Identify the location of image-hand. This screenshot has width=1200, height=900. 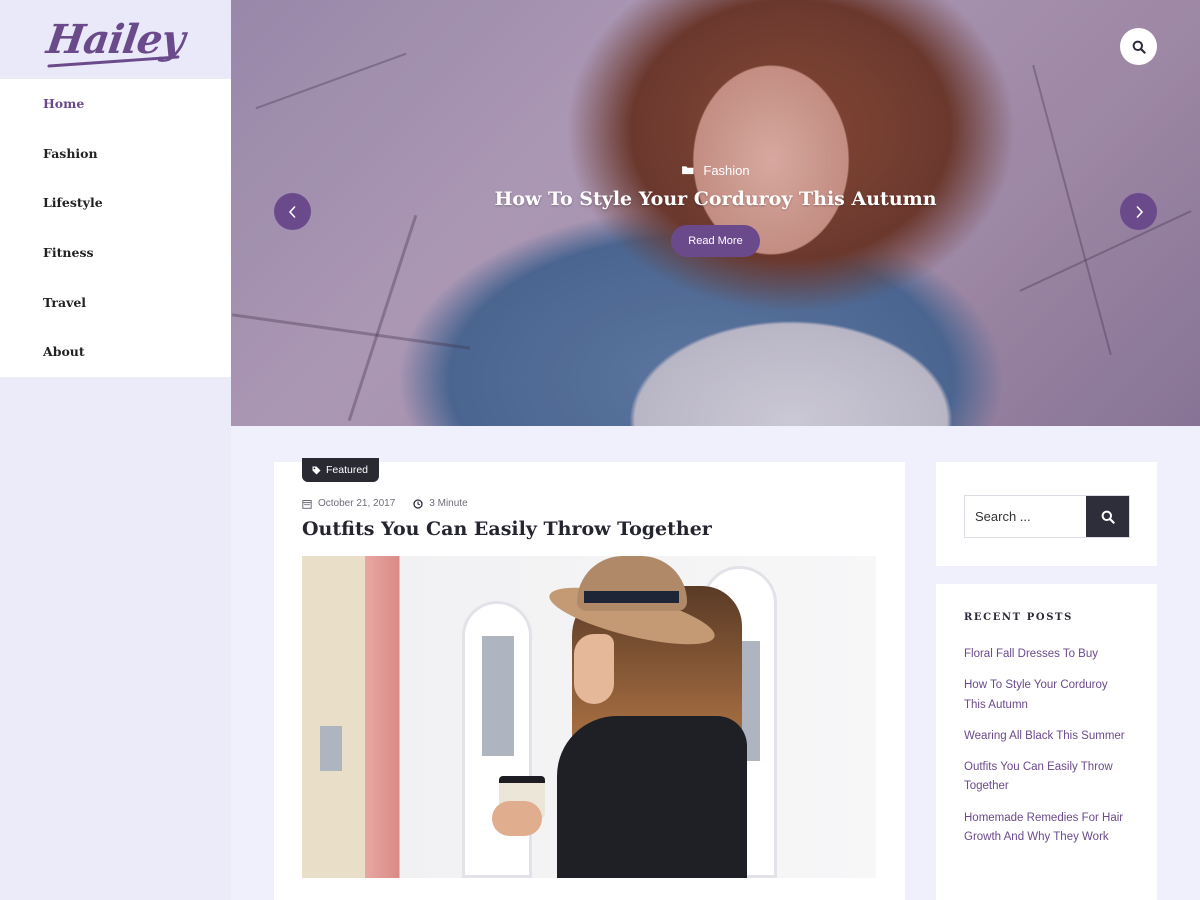
(517, 818).